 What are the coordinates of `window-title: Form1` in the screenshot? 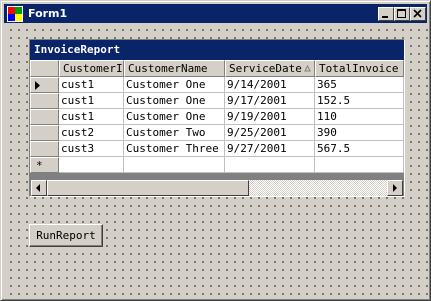 It's located at (48, 13).